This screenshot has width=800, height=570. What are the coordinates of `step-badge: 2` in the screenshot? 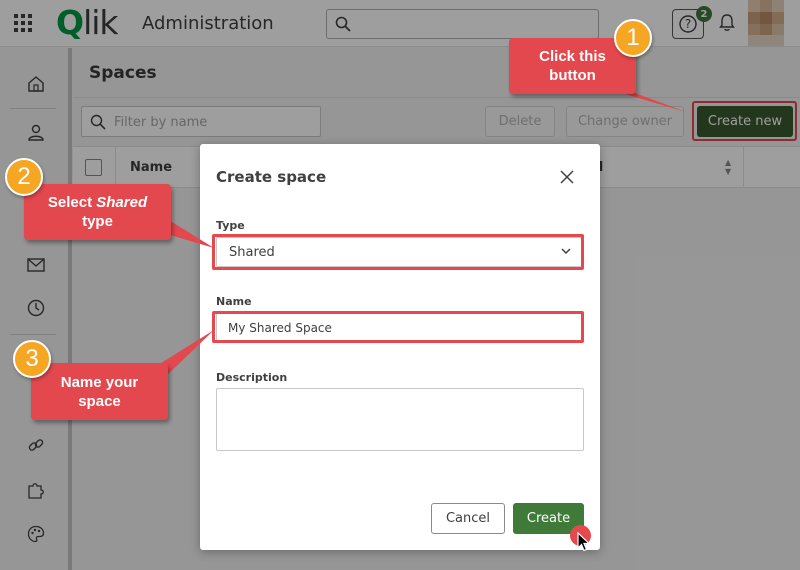 It's located at (24, 177).